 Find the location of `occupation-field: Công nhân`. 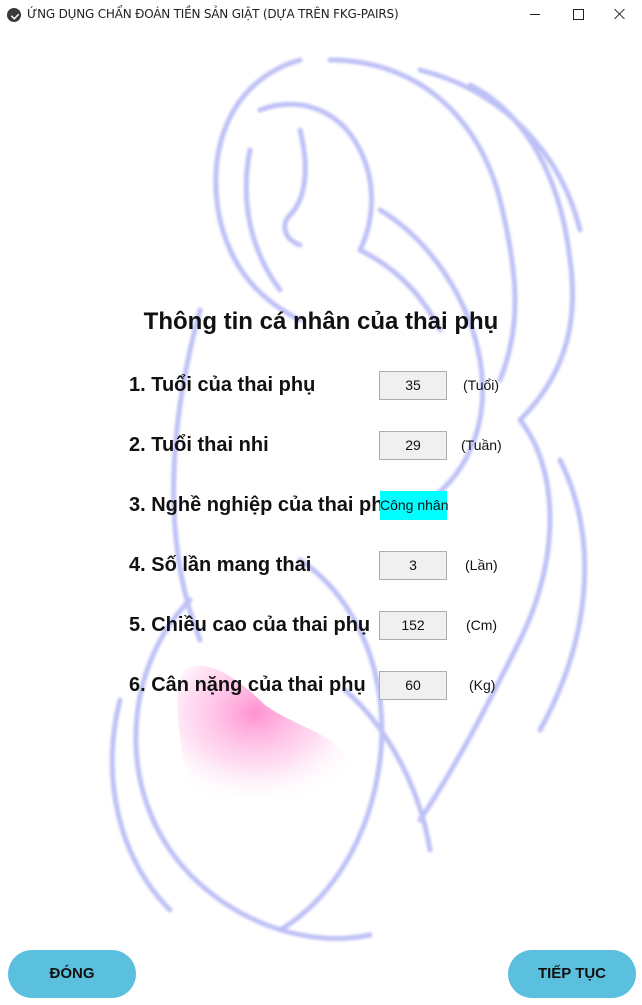

occupation-field: Công nhân is located at coordinates (414, 505).